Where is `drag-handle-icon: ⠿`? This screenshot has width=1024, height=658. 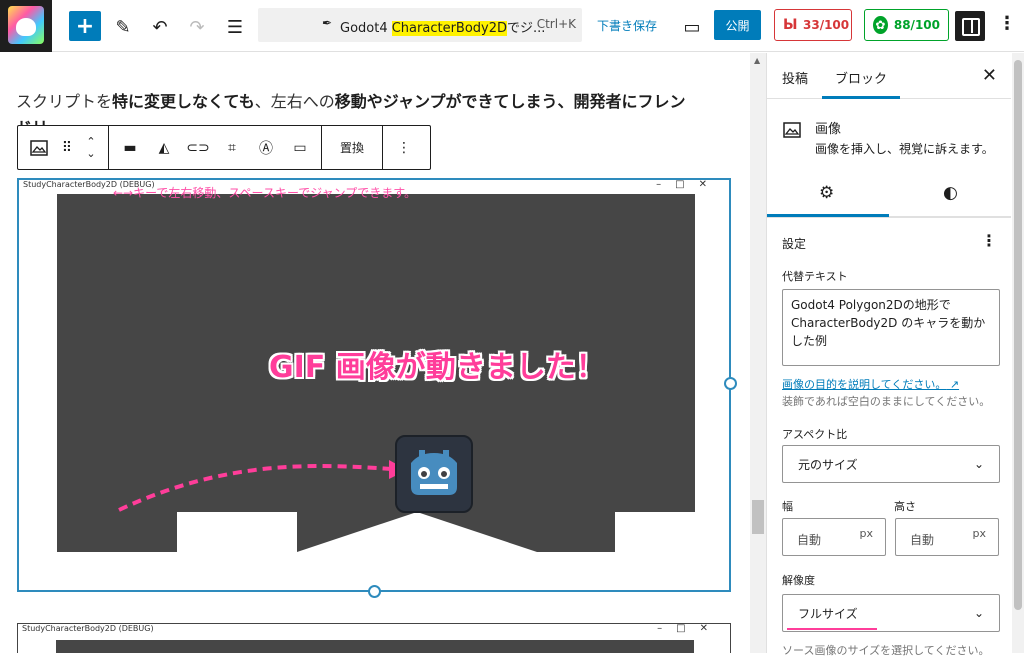 drag-handle-icon: ⠿ is located at coordinates (67, 148).